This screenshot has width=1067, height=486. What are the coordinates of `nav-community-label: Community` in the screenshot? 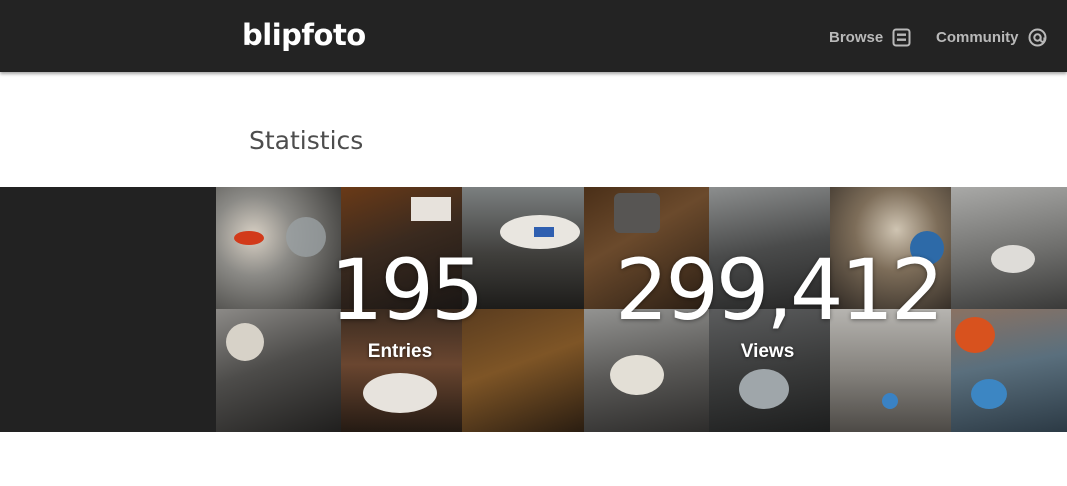 It's located at (977, 37).